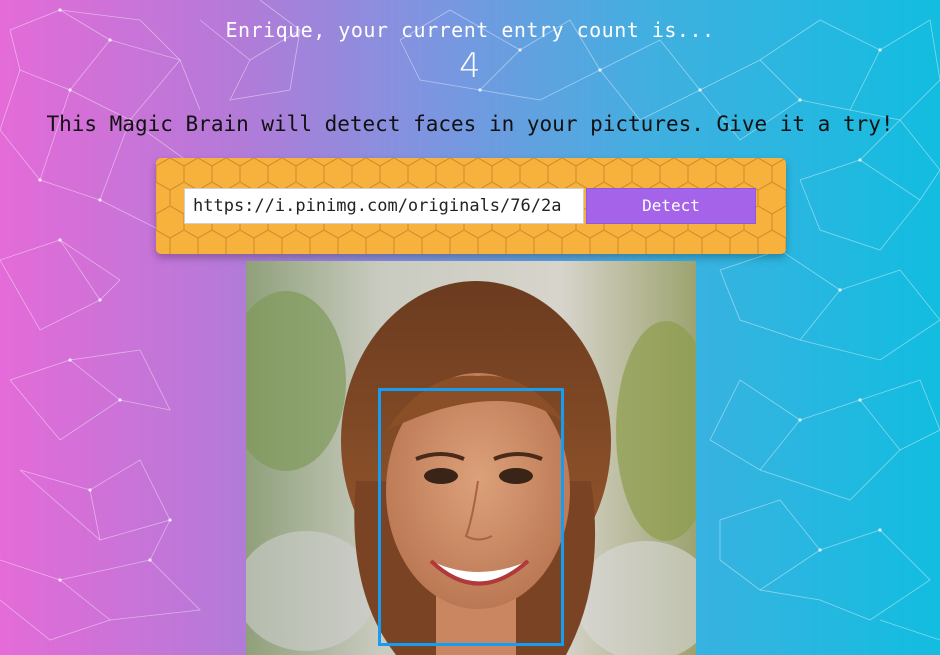 The width and height of the screenshot is (940, 655). Describe the element at coordinates (384, 206) in the screenshot. I see `image-url-input` at that location.